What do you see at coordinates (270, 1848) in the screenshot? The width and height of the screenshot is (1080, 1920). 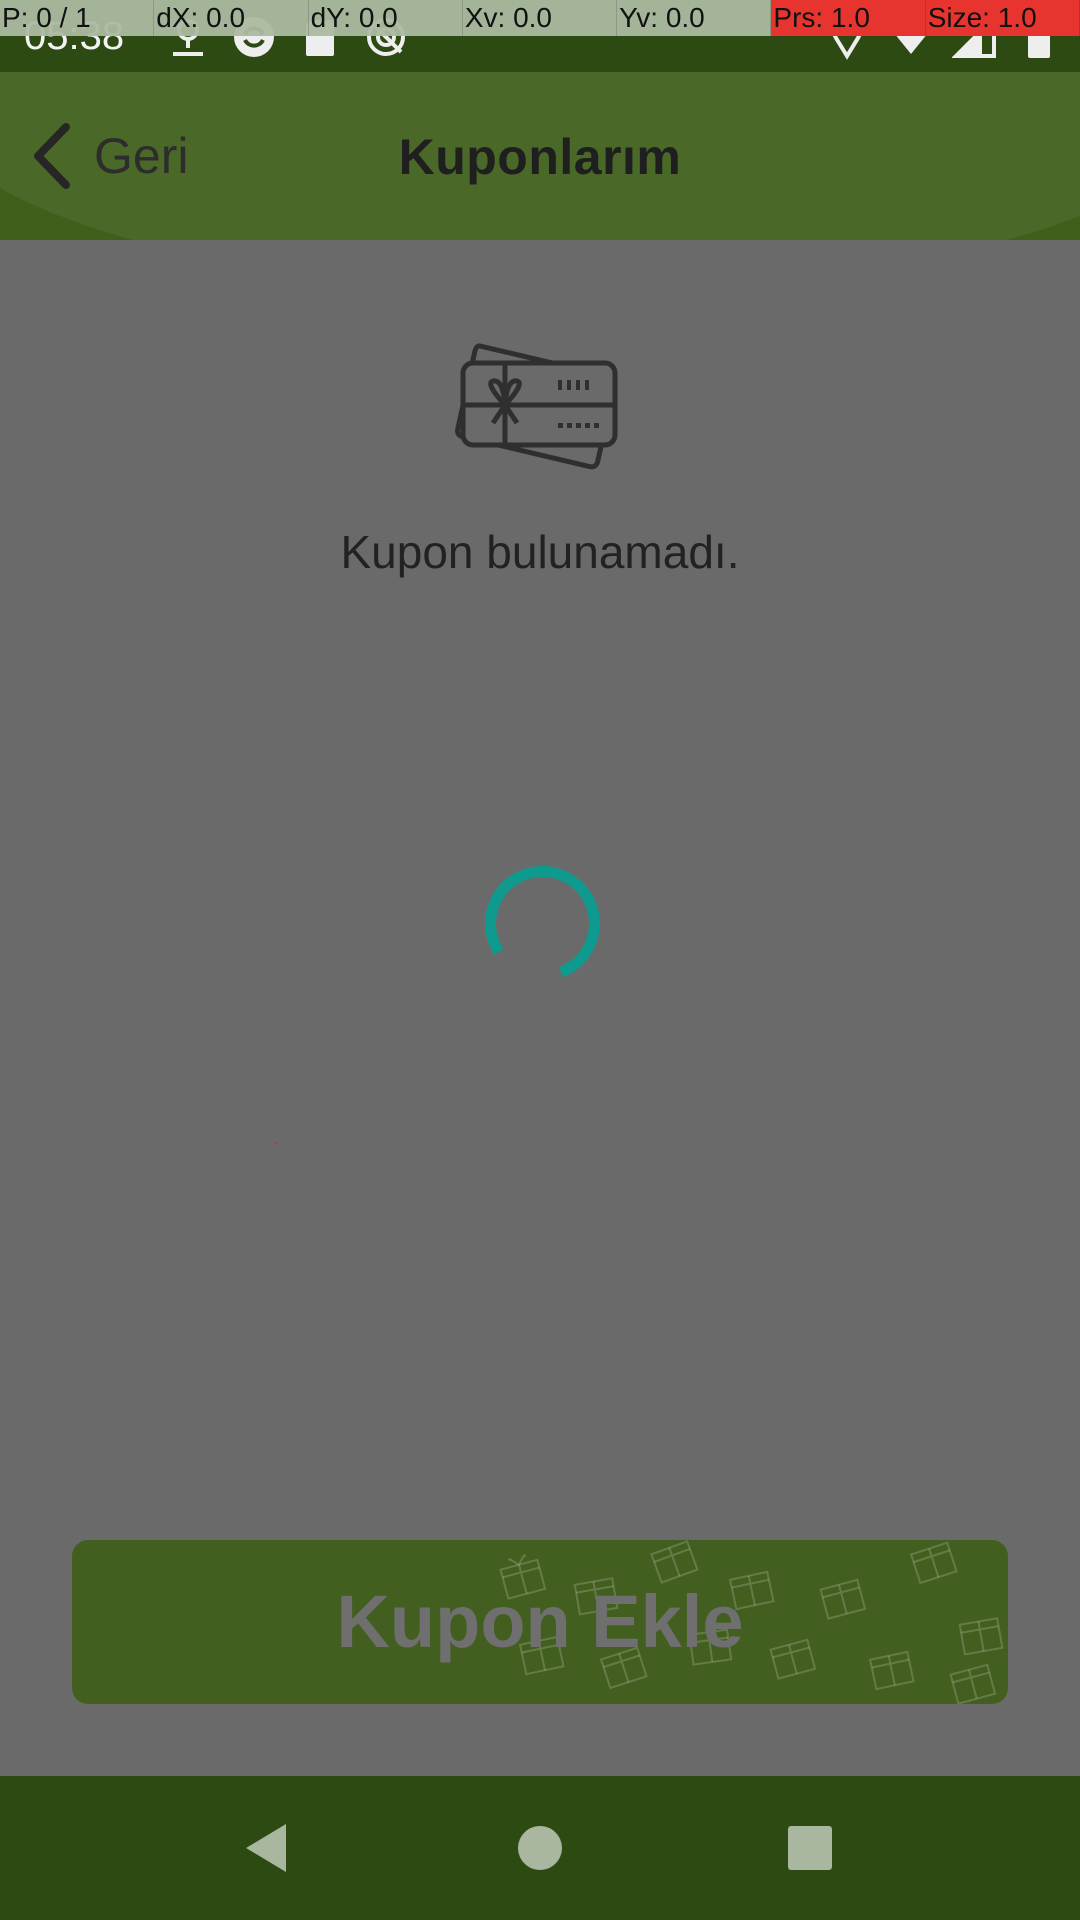 I see `back-triangle-icon` at bounding box center [270, 1848].